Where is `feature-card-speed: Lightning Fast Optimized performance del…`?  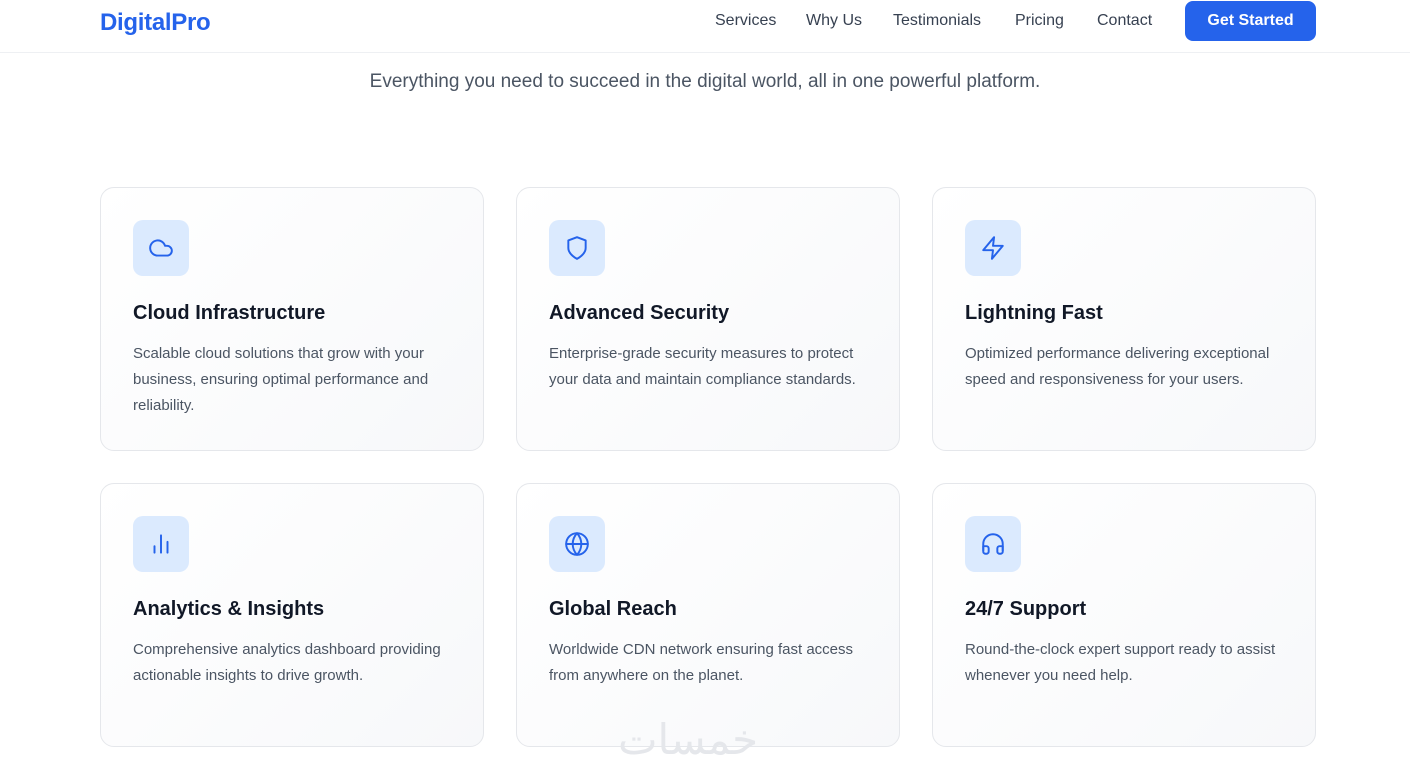
feature-card-speed: Lightning Fast Optimized performance del… is located at coordinates (1124, 319).